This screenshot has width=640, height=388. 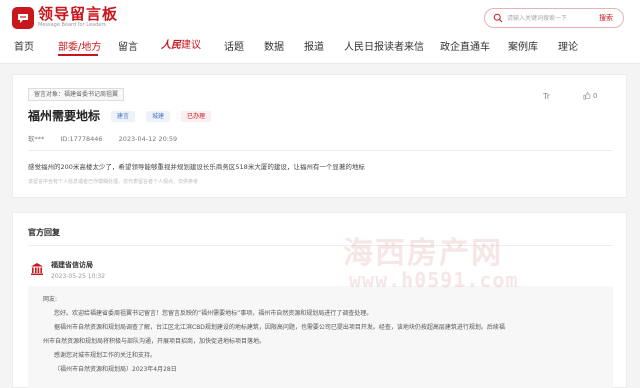 I want to click on nav-item-data: 数据, so click(x=274, y=45).